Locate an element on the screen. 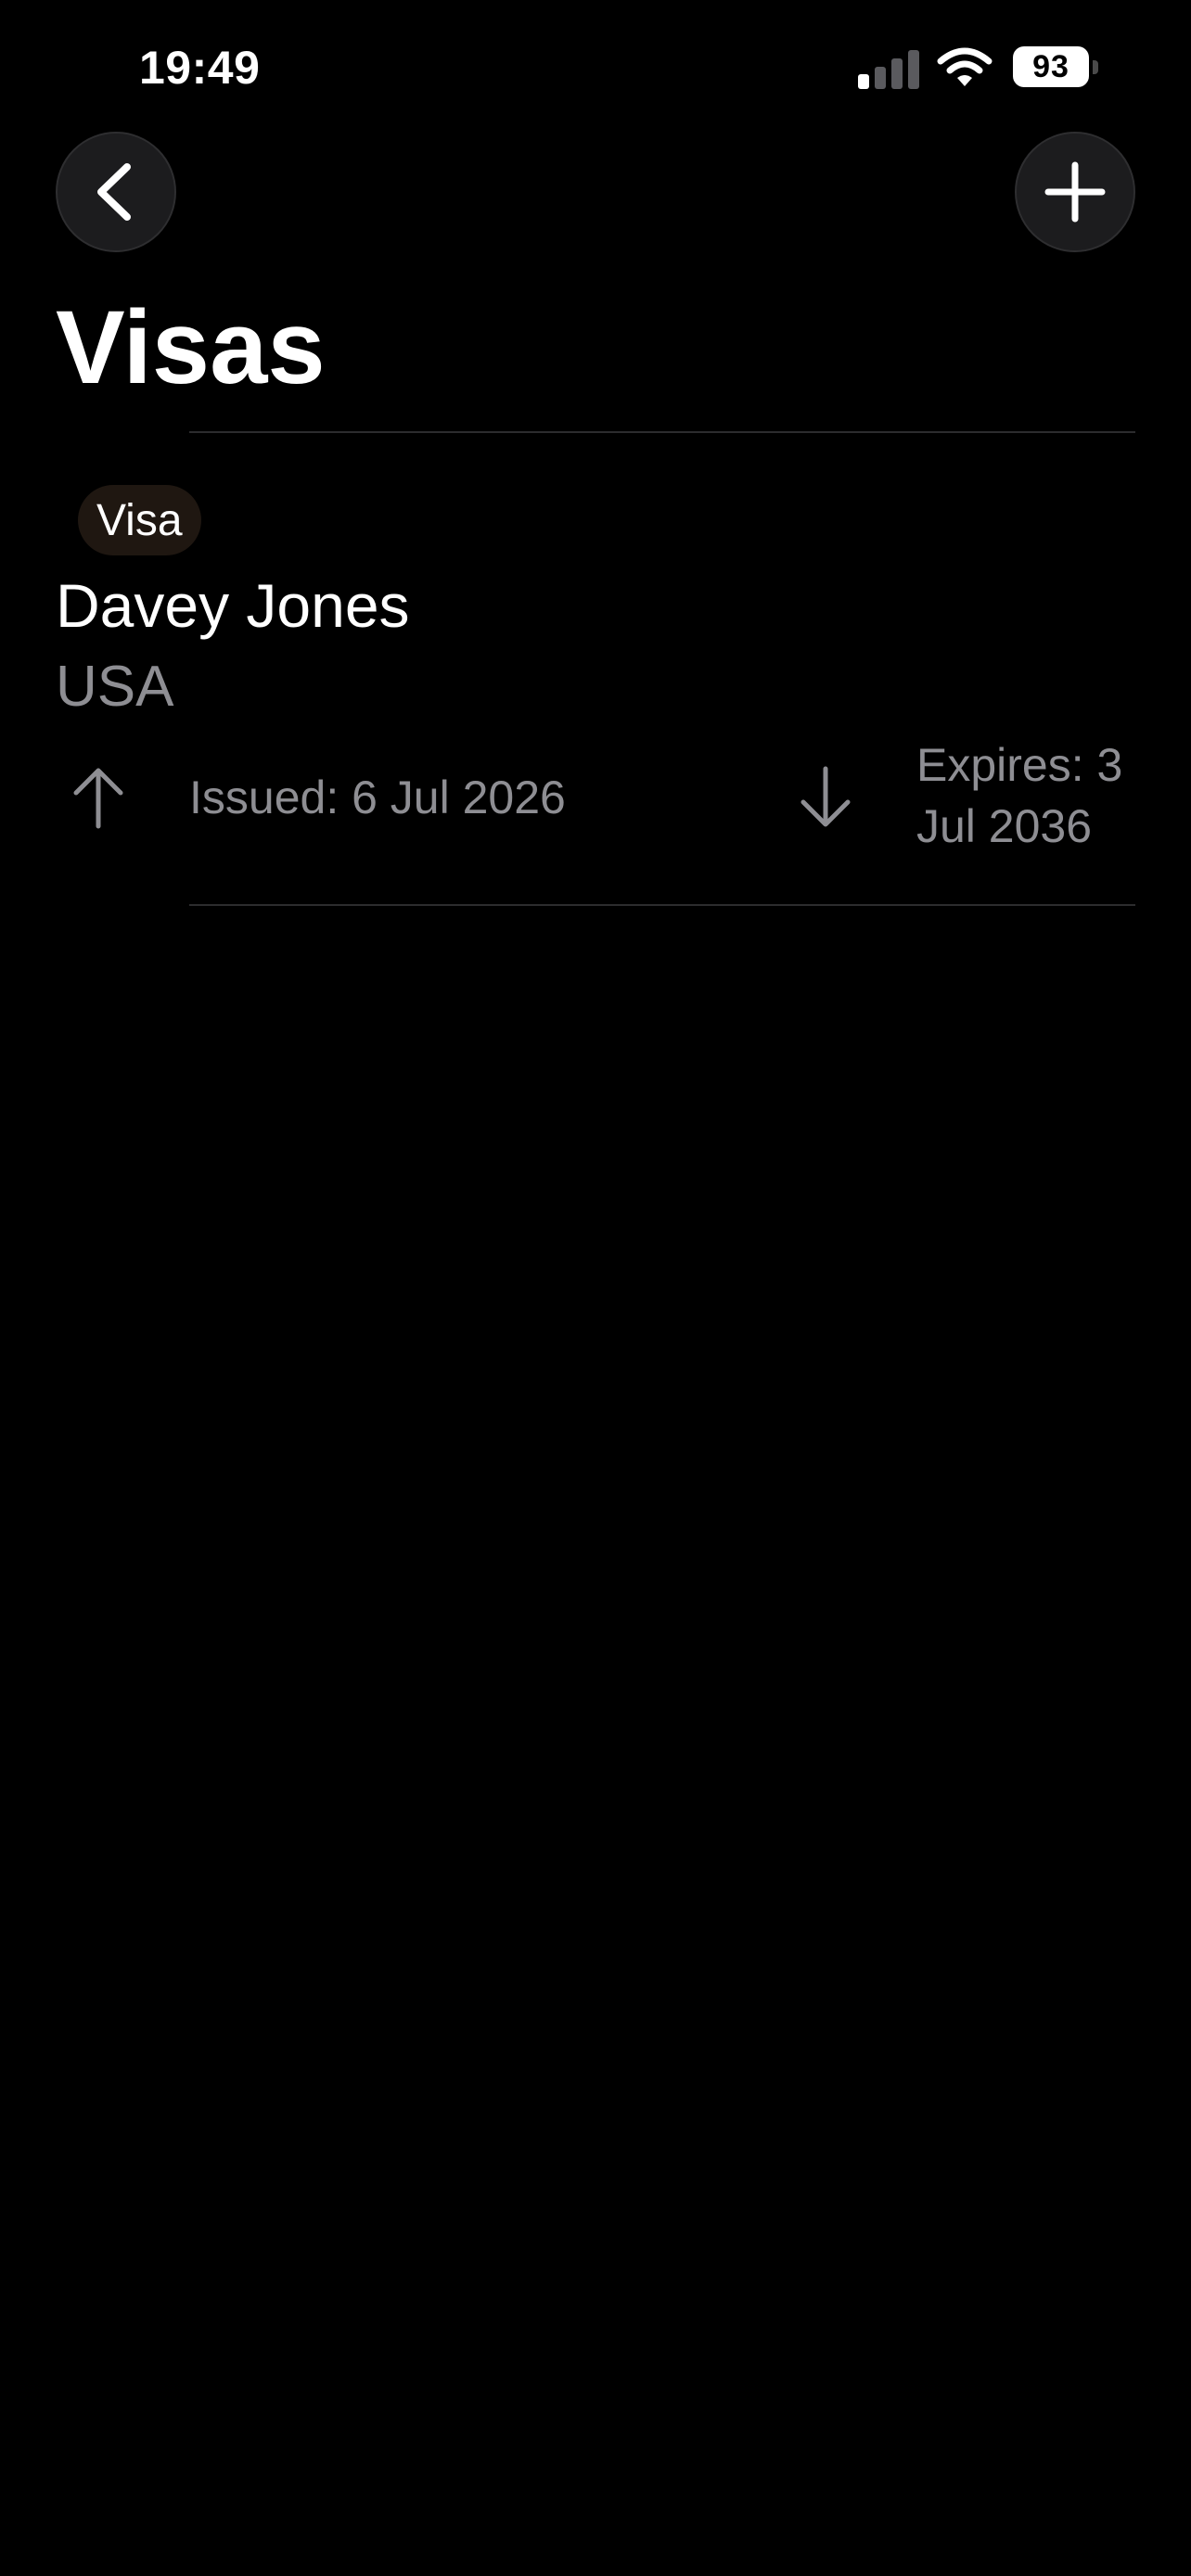 This screenshot has height=2576, width=1191. visa-country: USA is located at coordinates (115, 687).